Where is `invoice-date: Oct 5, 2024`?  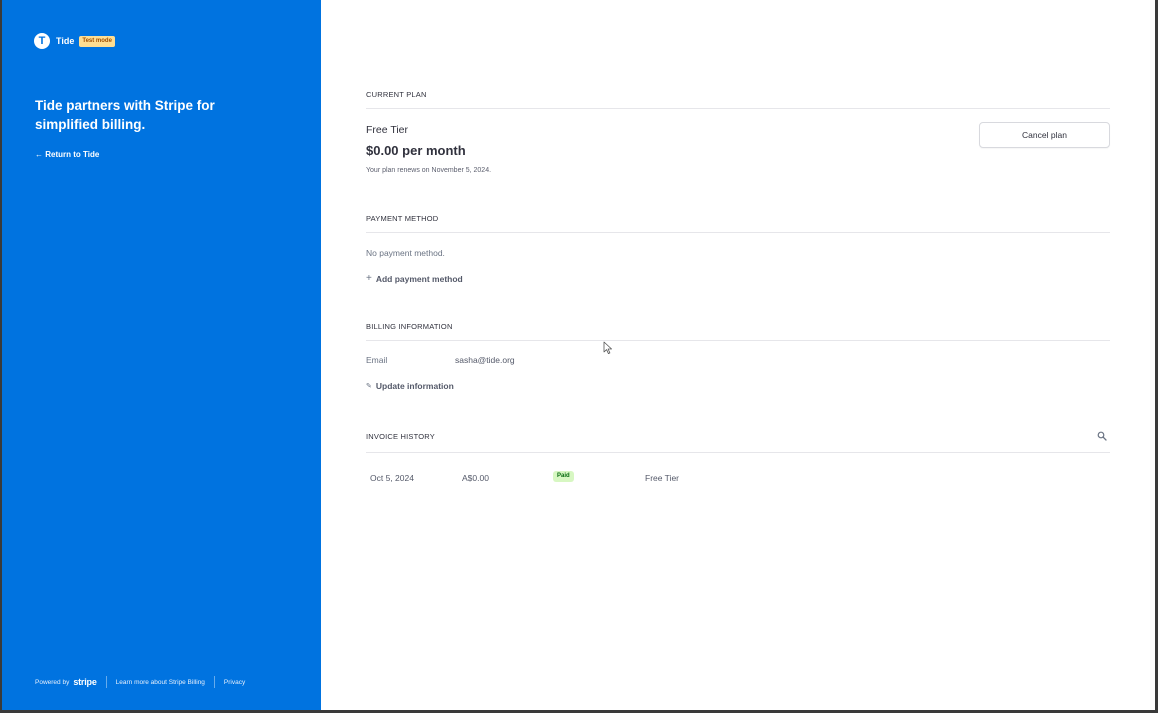 invoice-date: Oct 5, 2024 is located at coordinates (392, 478).